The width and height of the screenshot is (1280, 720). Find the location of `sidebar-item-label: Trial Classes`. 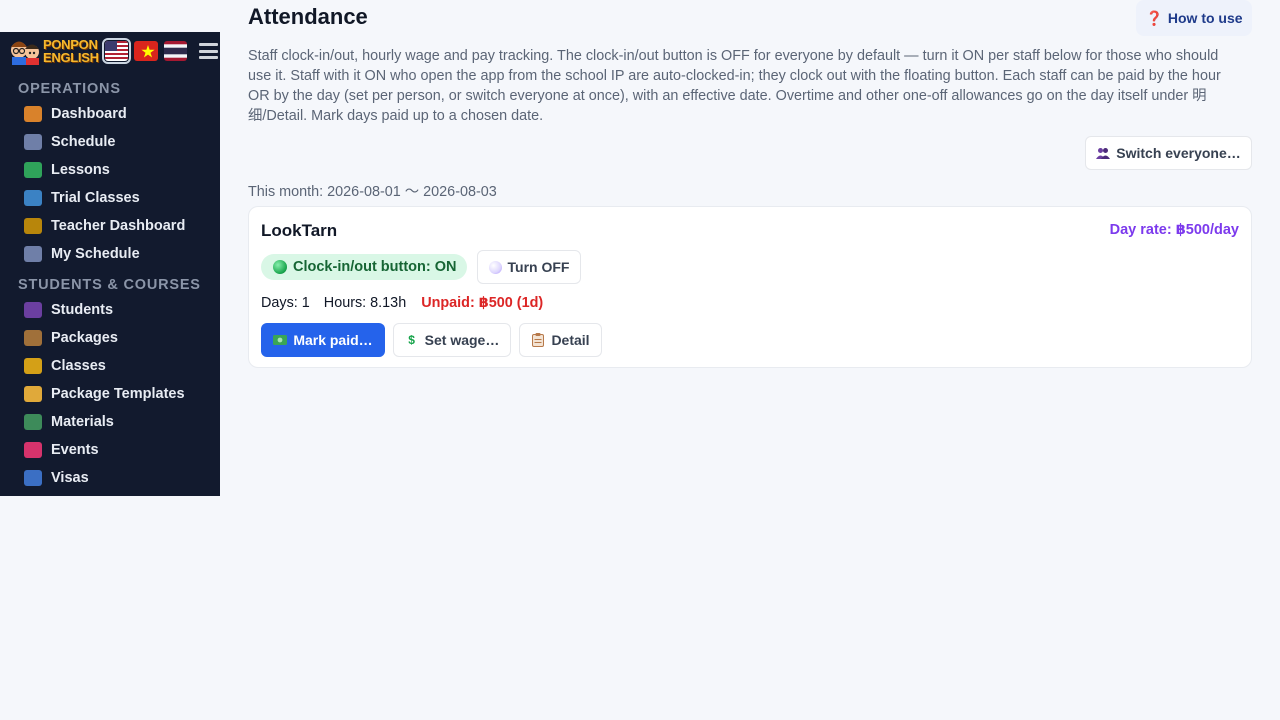

sidebar-item-label: Trial Classes is located at coordinates (95, 198).